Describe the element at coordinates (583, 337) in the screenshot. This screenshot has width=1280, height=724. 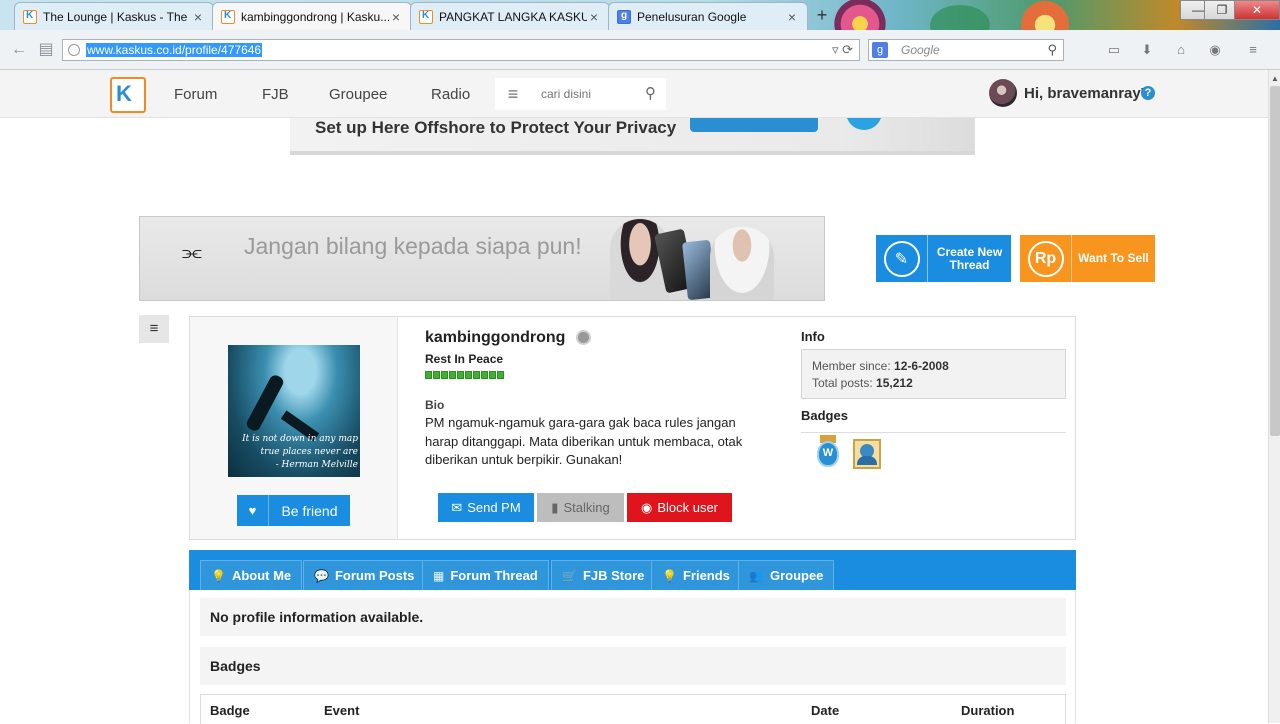
I see `online-status-icon` at that location.